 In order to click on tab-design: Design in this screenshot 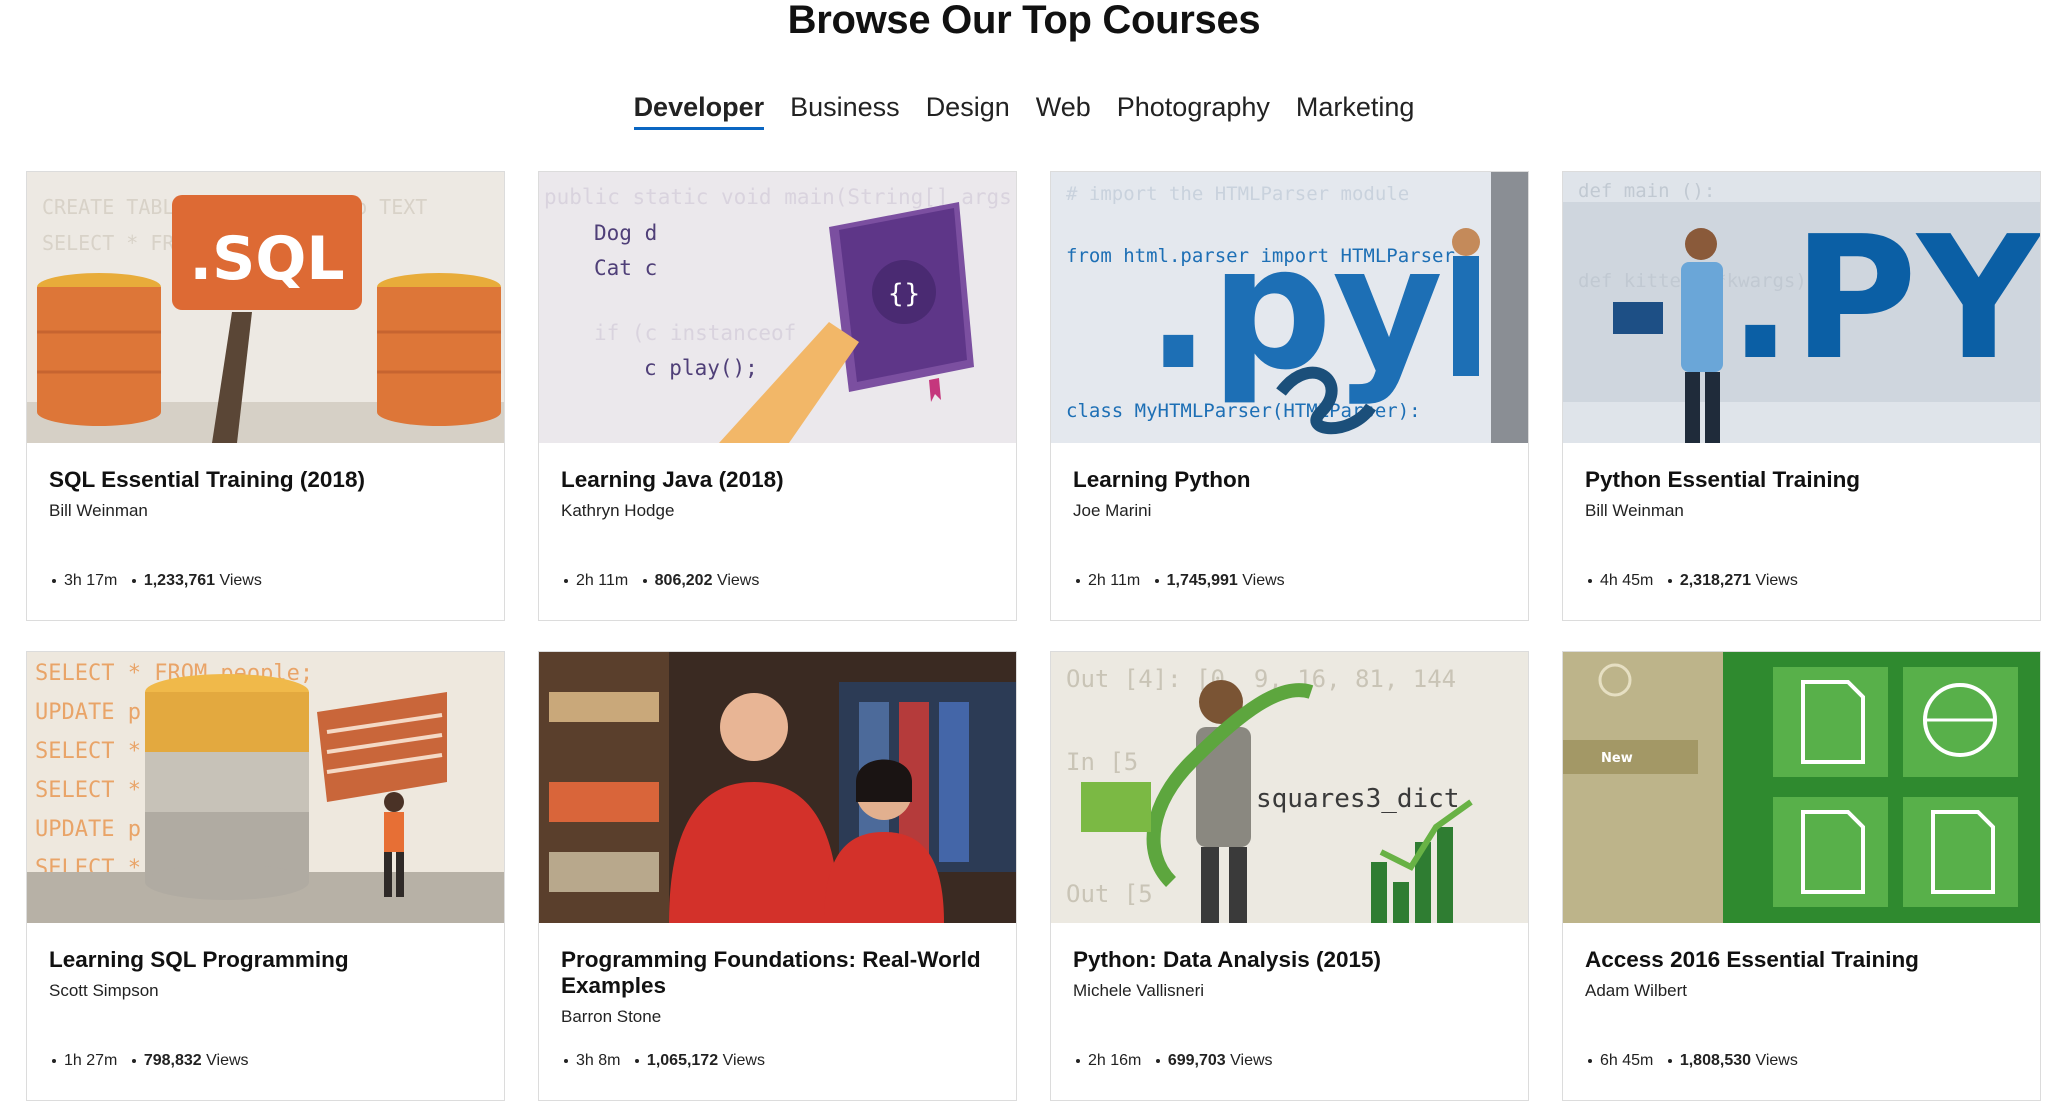, I will do `click(968, 110)`.